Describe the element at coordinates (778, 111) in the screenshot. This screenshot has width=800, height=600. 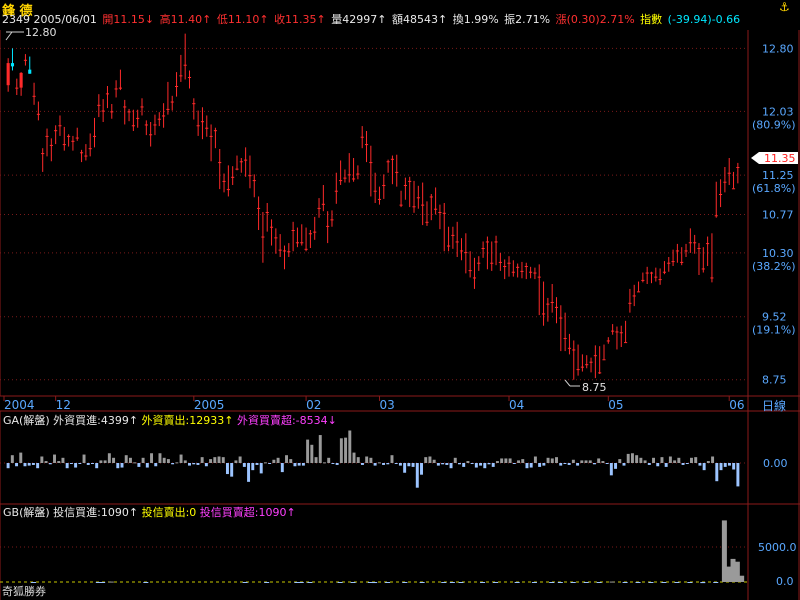
I see `price-tick-label: 12.03` at that location.